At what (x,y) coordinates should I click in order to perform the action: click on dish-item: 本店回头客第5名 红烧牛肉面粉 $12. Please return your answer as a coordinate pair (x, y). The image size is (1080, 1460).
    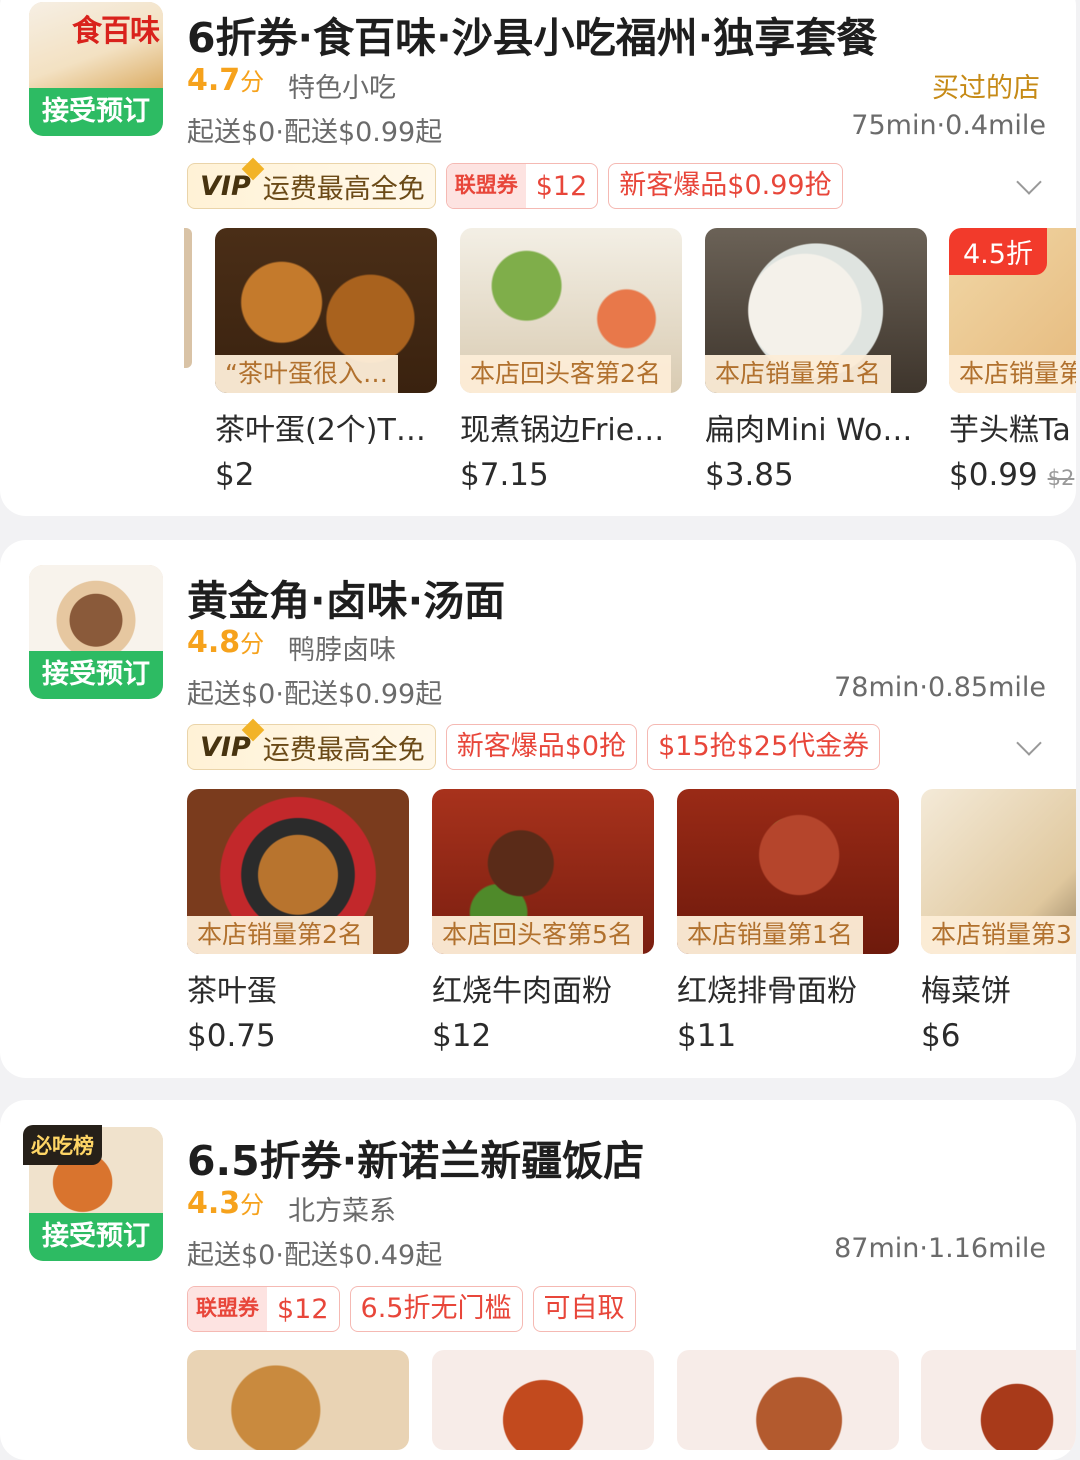
    Looking at the image, I should click on (543, 921).